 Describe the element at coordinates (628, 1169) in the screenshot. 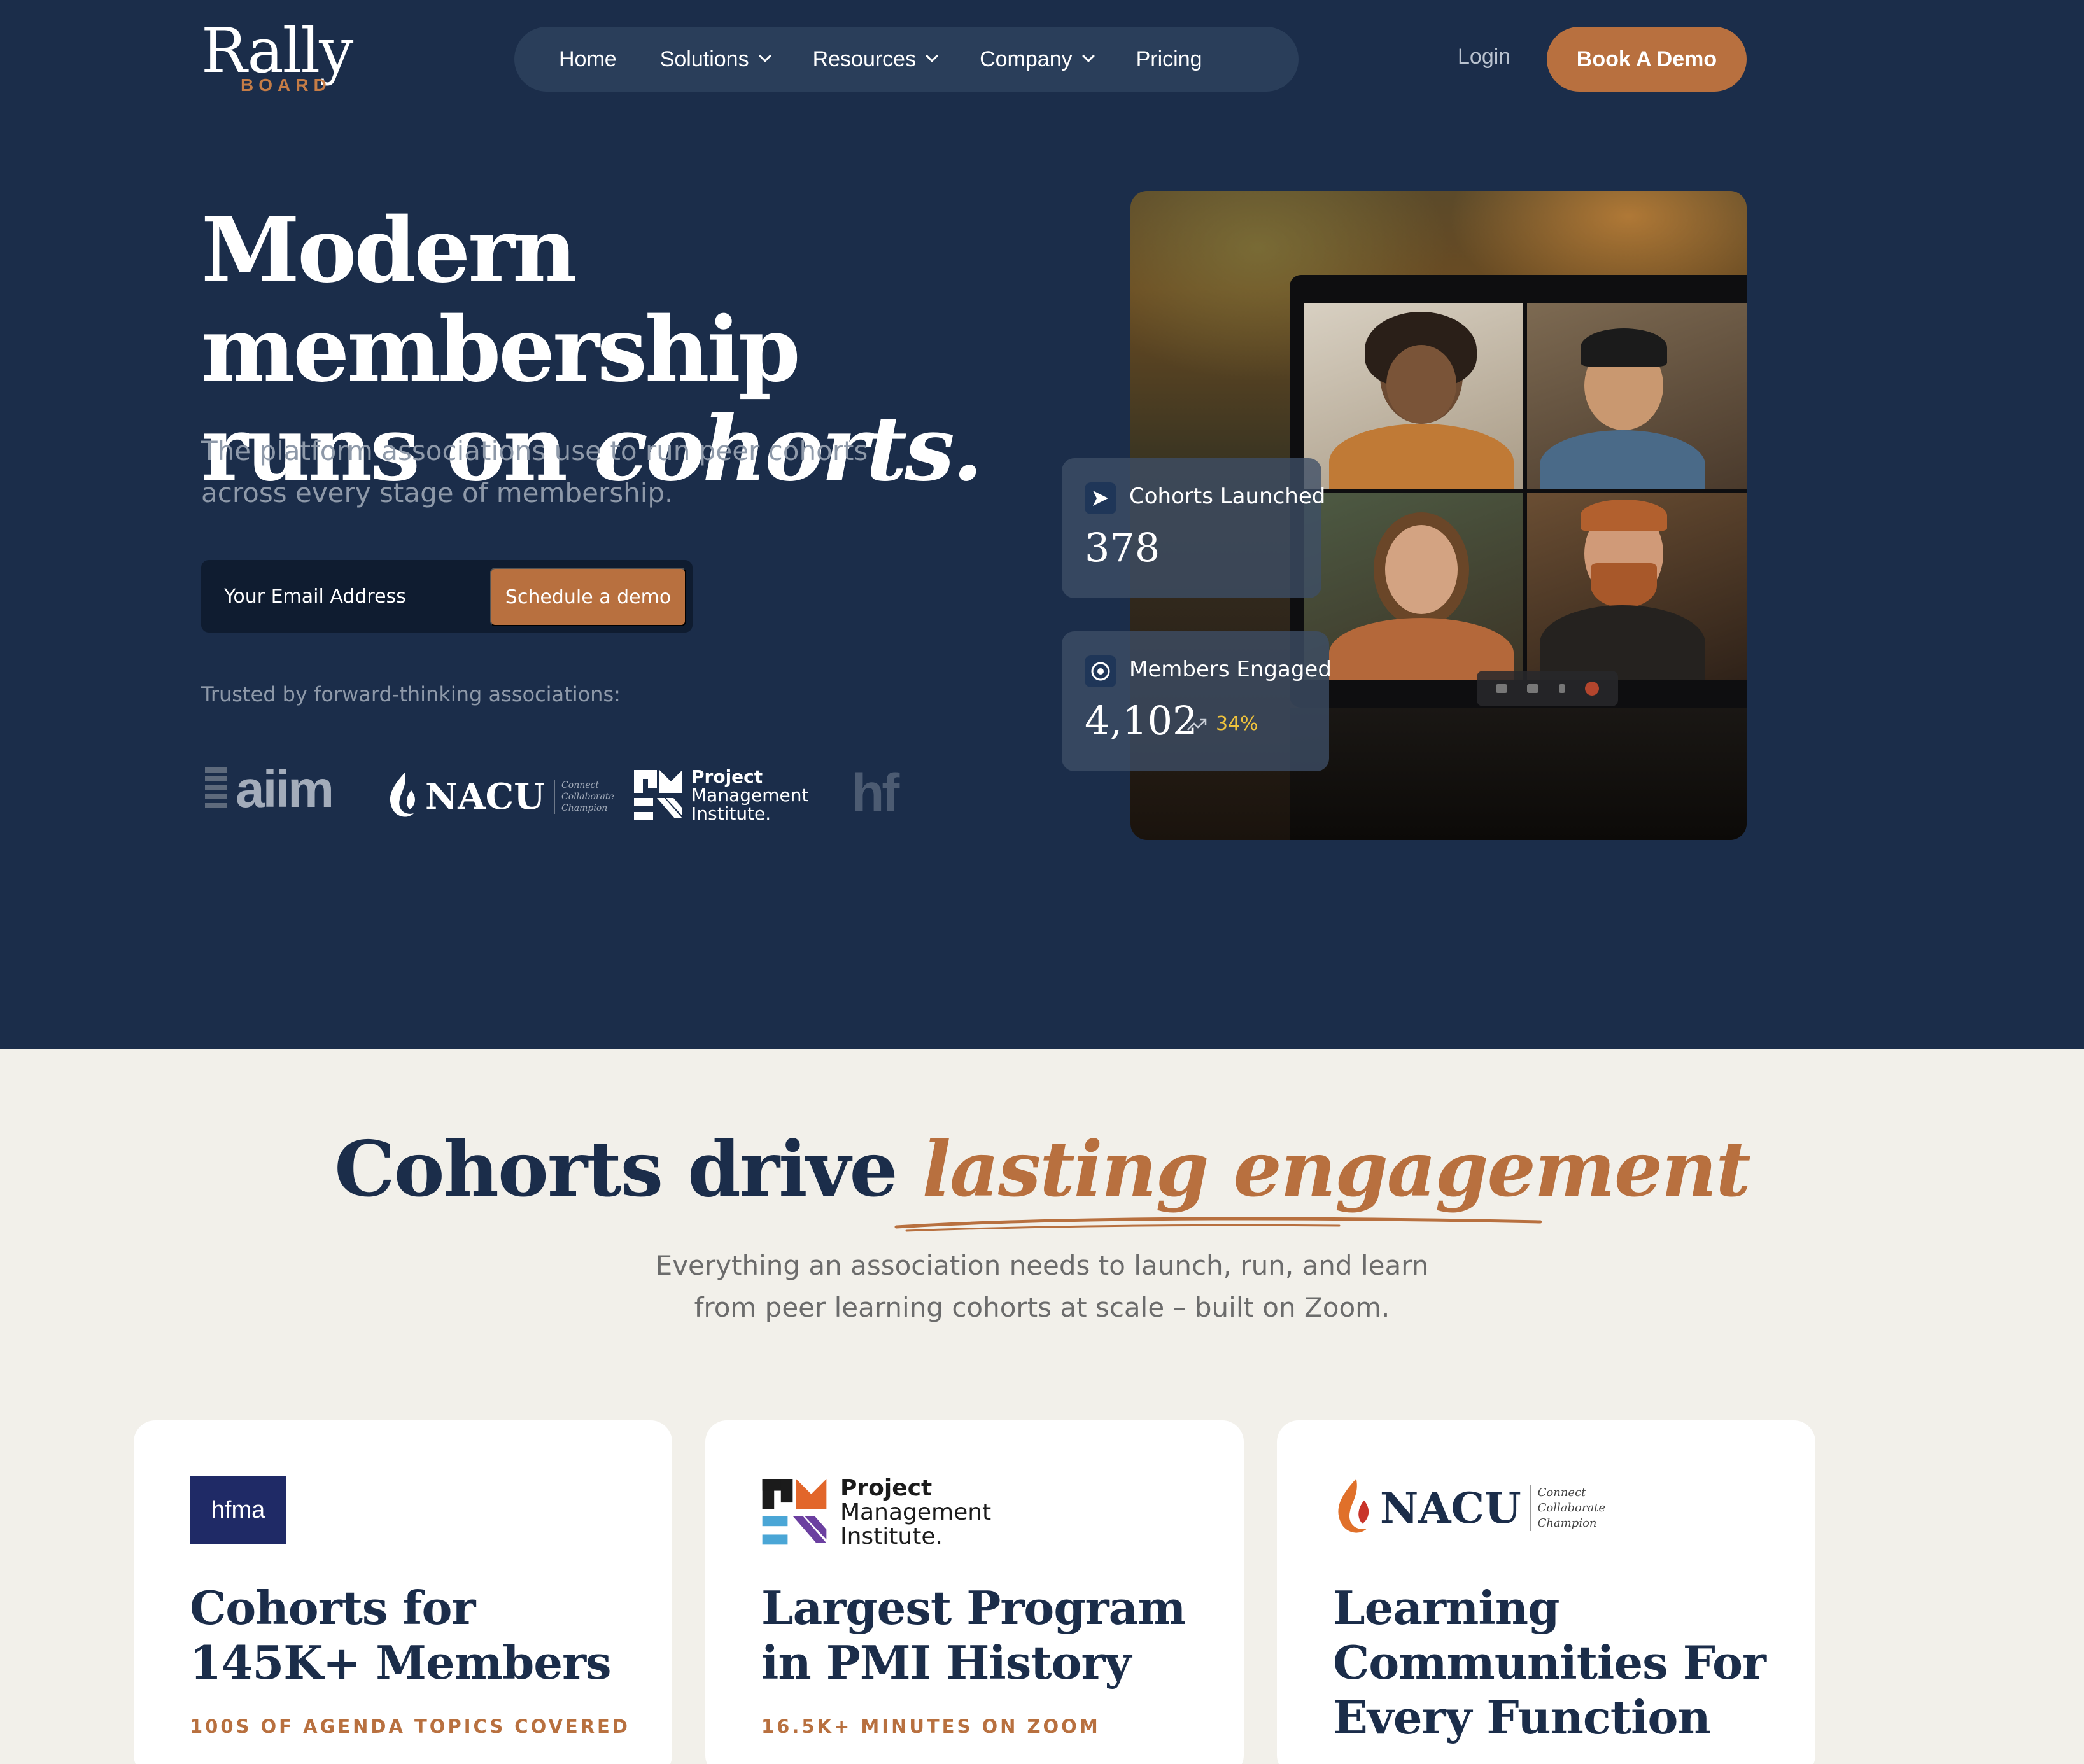

I see `section-title-plain: Cohorts drive` at that location.